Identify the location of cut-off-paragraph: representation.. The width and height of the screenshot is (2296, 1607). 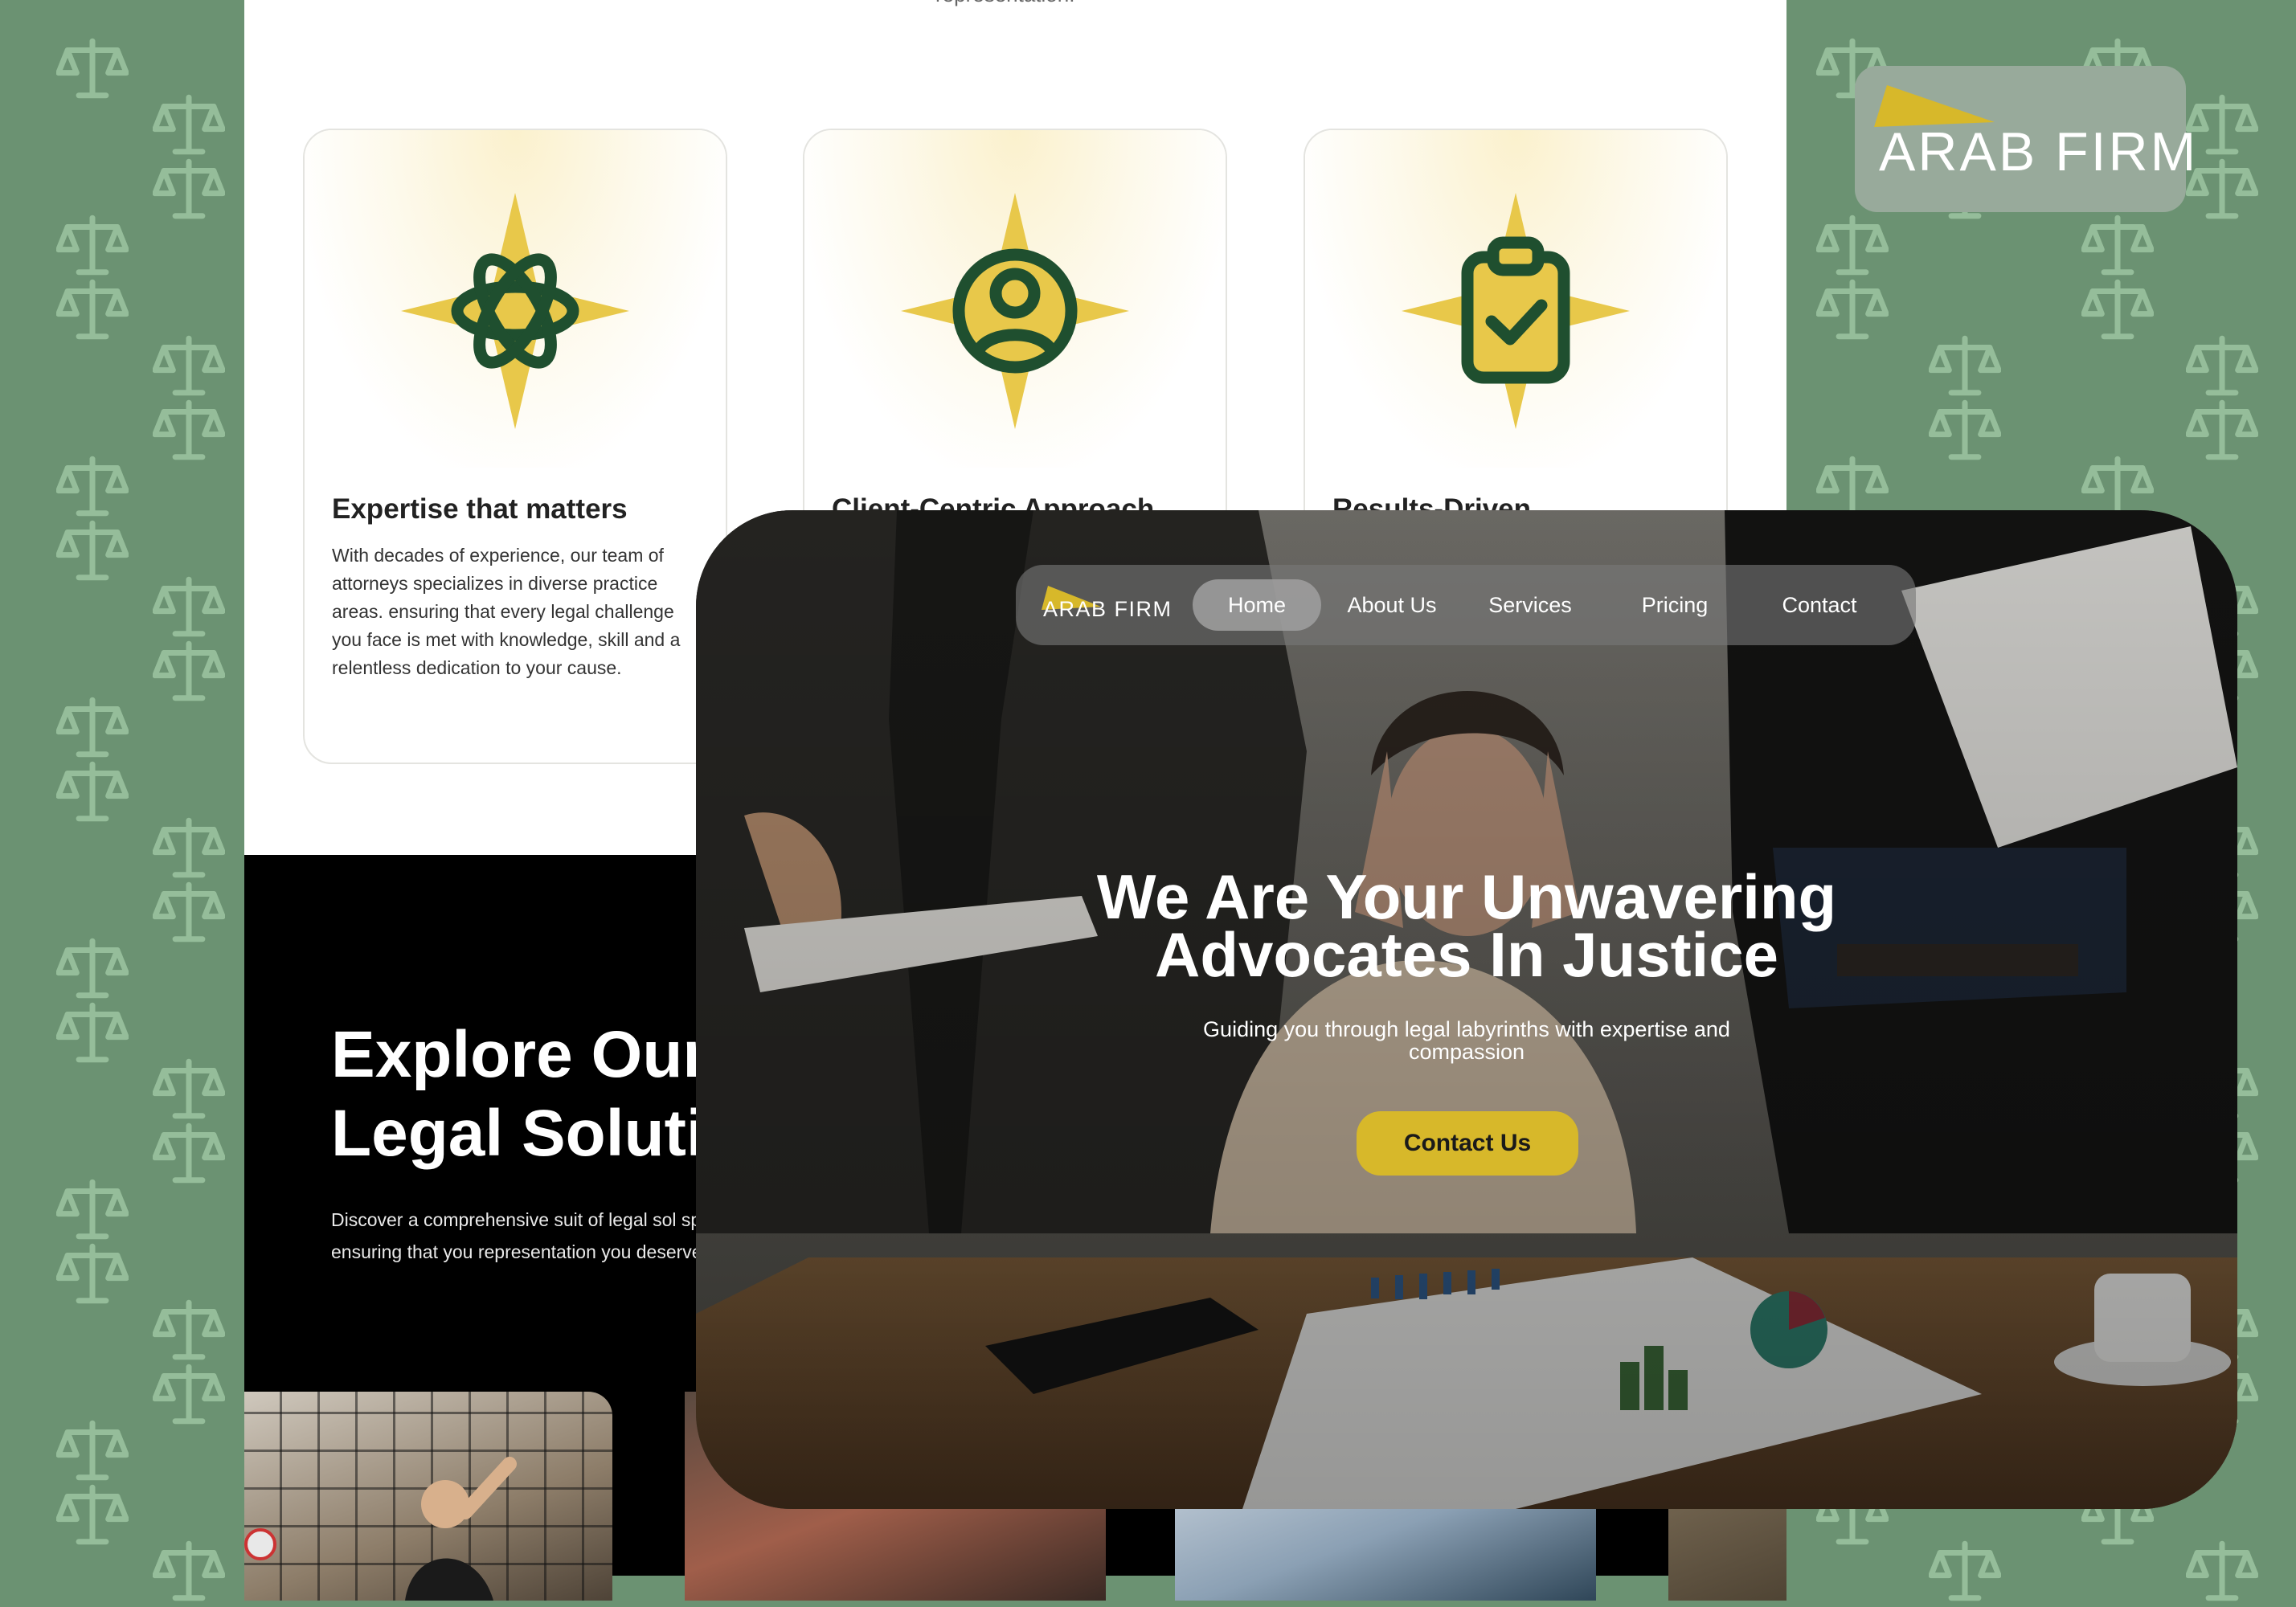
(1004, 3).